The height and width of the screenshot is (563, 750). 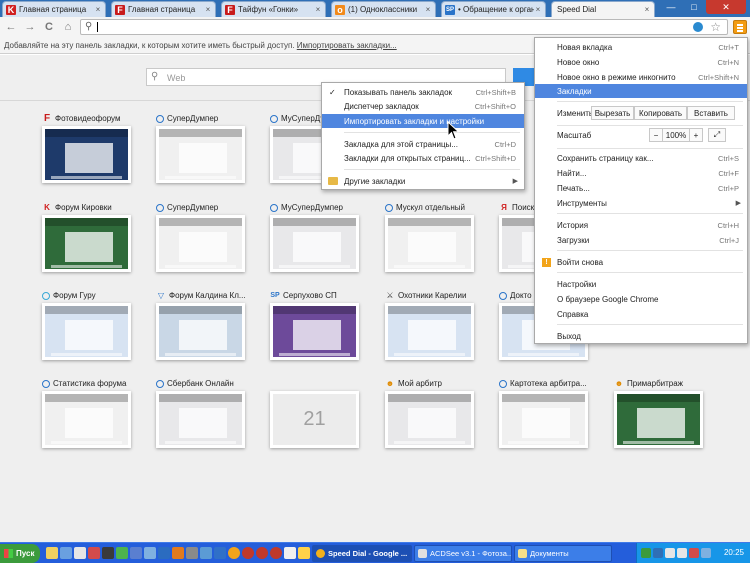 What do you see at coordinates (30, 27) in the screenshot?
I see `forward-button: →` at bounding box center [30, 27].